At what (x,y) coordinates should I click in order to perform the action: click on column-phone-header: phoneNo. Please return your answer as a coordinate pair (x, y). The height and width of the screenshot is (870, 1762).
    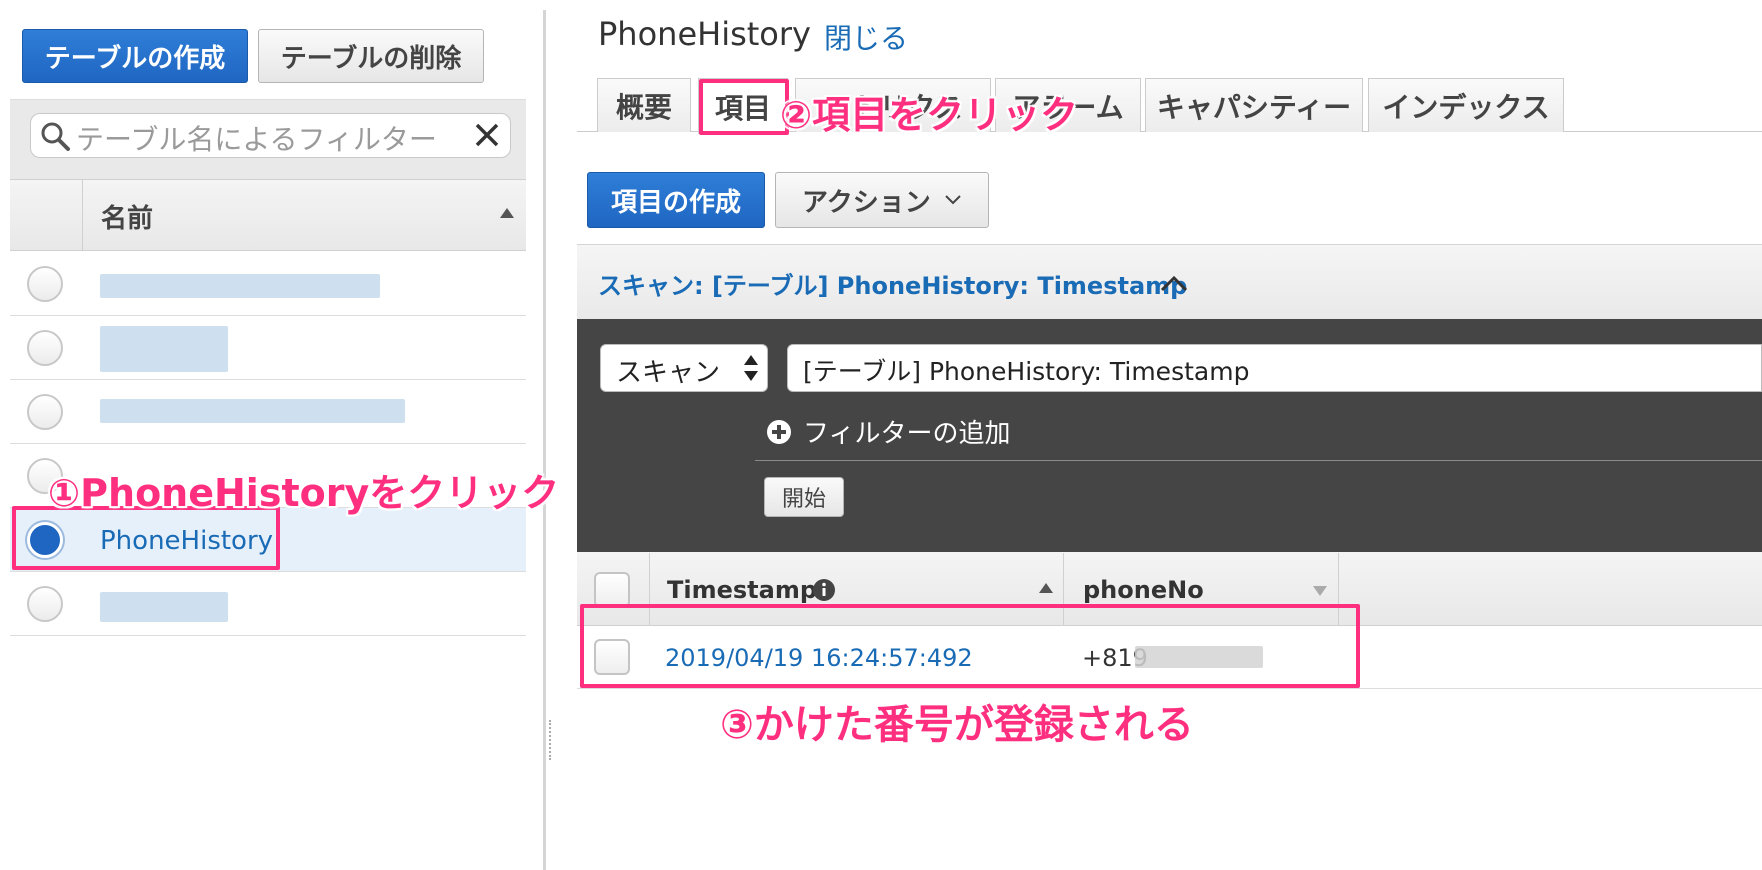
    Looking at the image, I should click on (1143, 590).